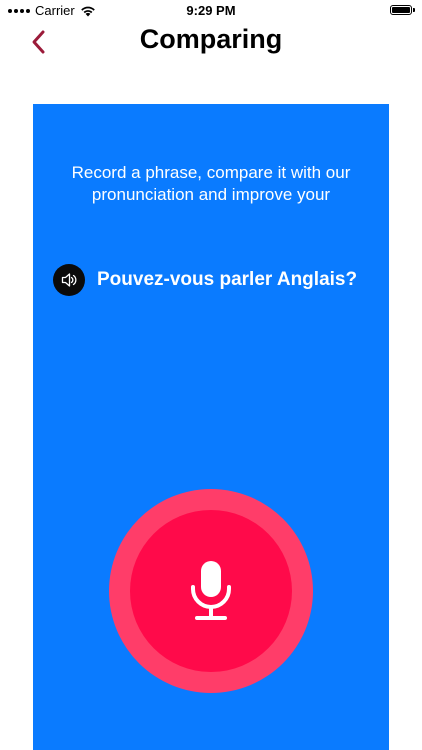 The image size is (422, 750). I want to click on nav-bar: Comparing, so click(211, 42).